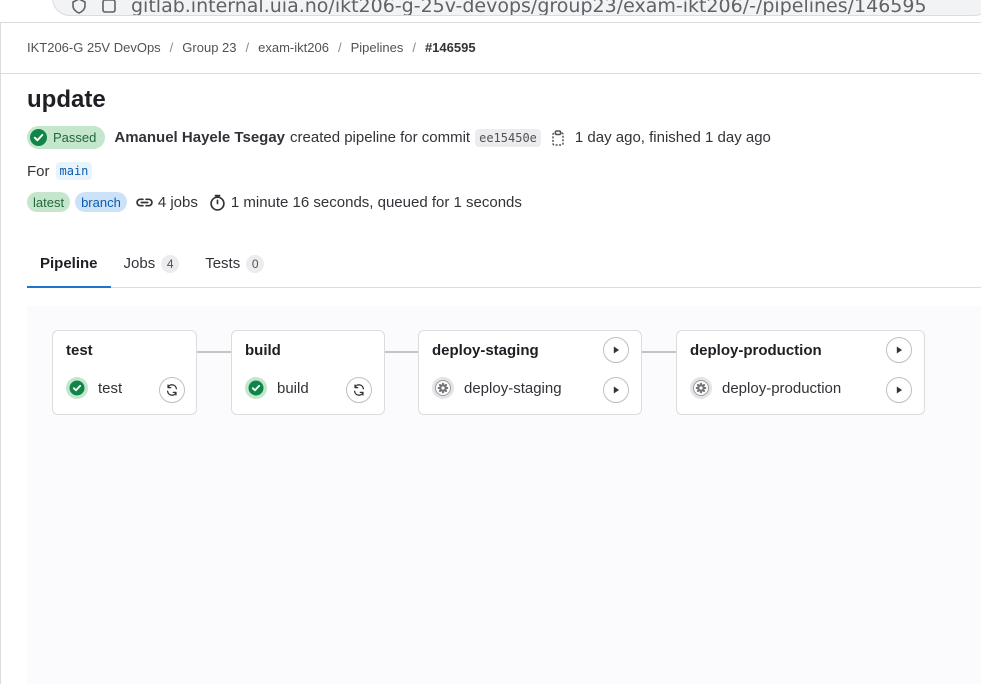  What do you see at coordinates (94, 388) in the screenshot?
I see `job-test: test` at bounding box center [94, 388].